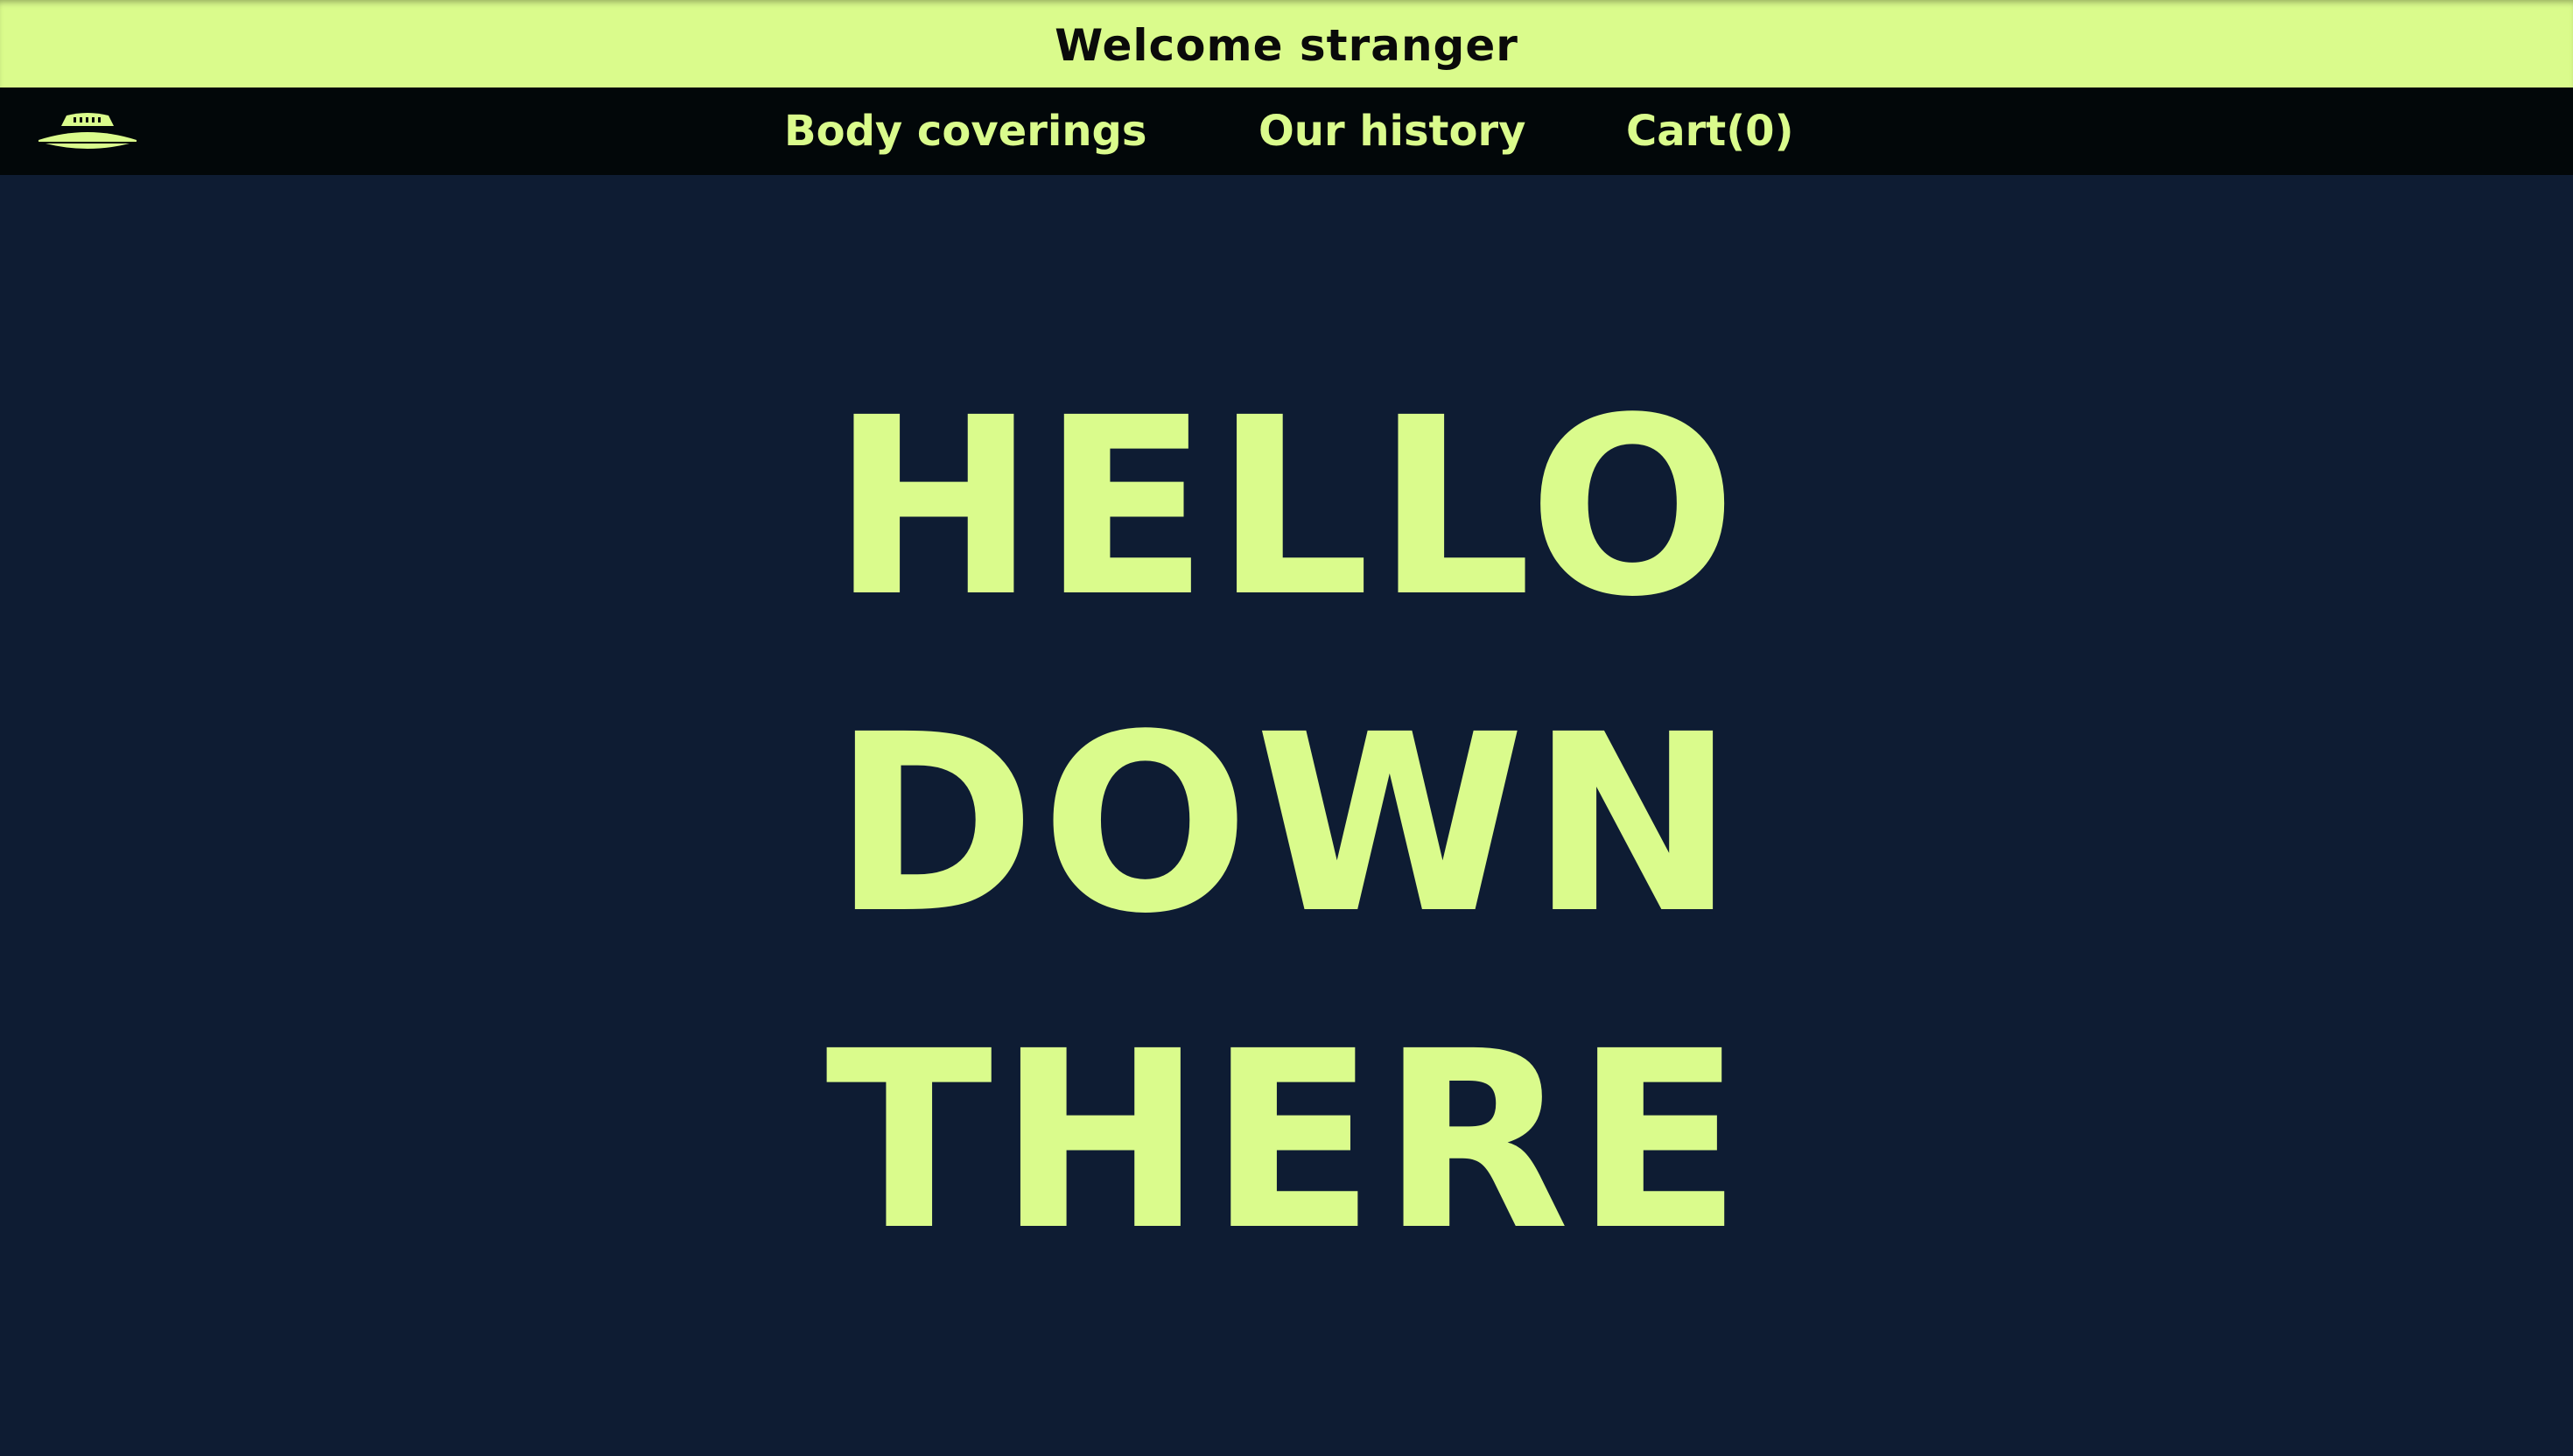  I want to click on main-navbar: Body coverings Our history Cart(0), so click(1286, 131).